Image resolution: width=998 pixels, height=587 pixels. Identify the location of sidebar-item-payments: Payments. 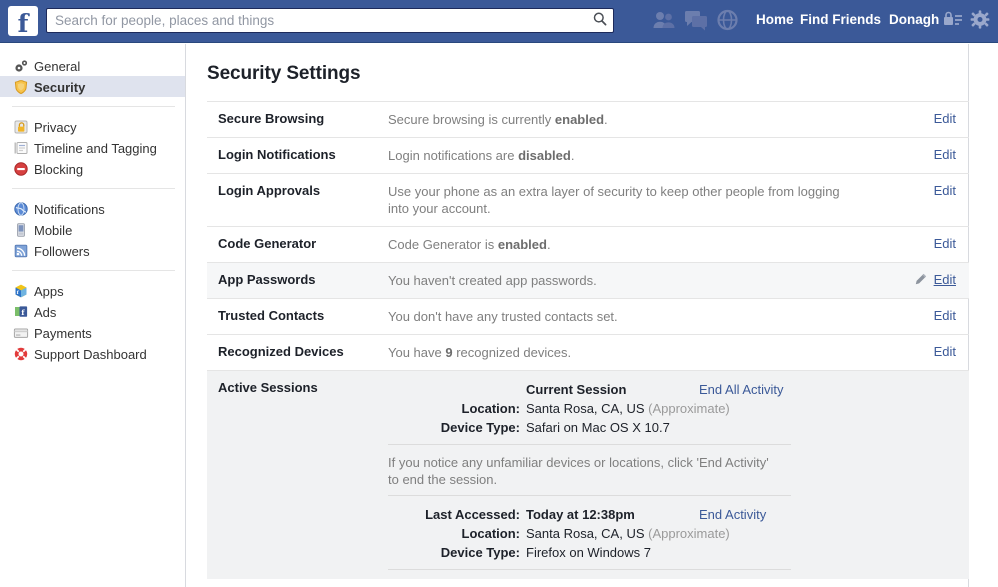
(92, 332).